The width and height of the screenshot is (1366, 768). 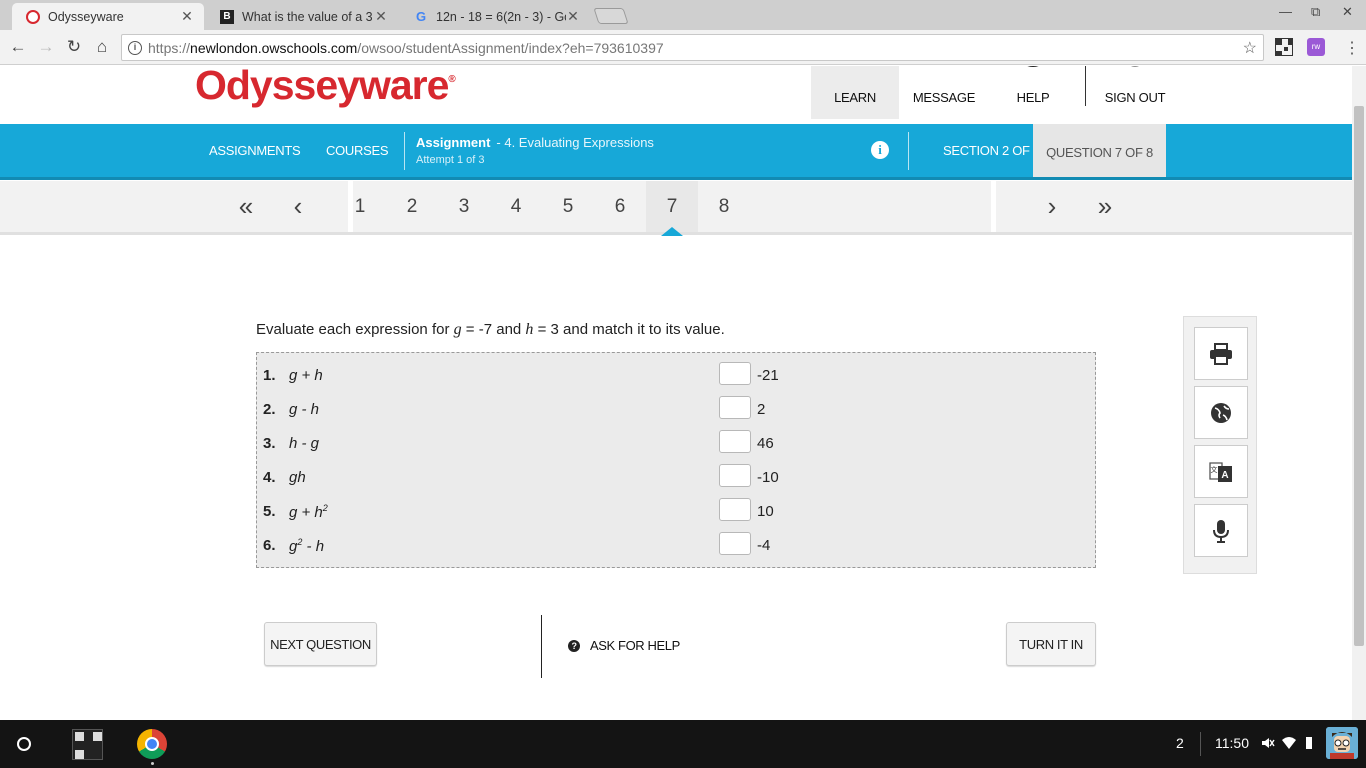 What do you see at coordinates (676, 442) in the screenshot?
I see `match-row: 3. h - g 46` at bounding box center [676, 442].